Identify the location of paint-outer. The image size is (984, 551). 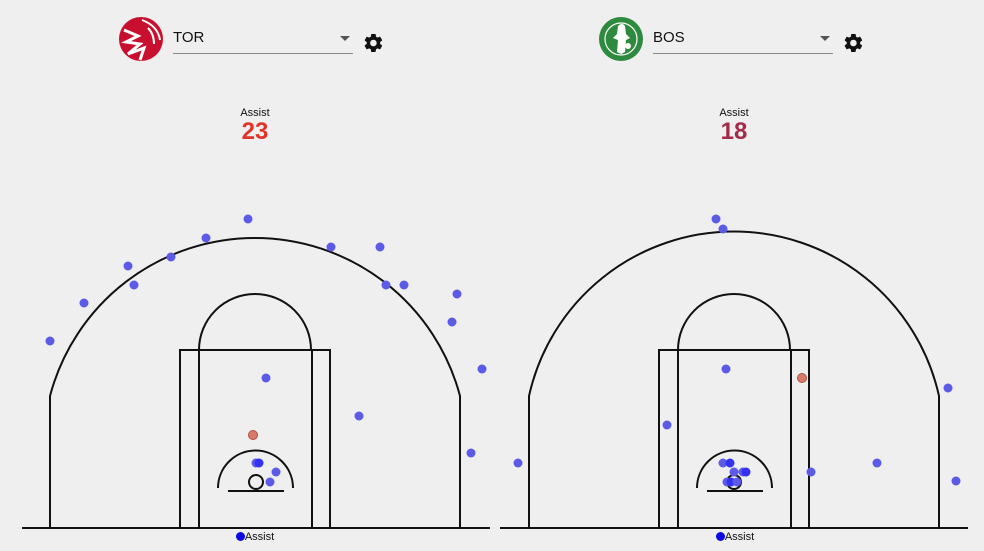
(734, 439).